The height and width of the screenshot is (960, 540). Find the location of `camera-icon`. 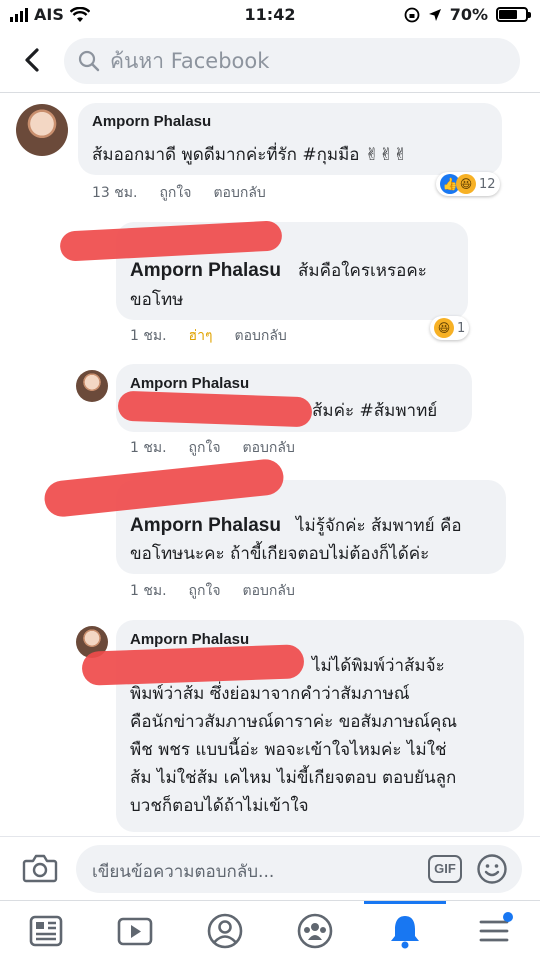

camera-icon is located at coordinates (40, 868).